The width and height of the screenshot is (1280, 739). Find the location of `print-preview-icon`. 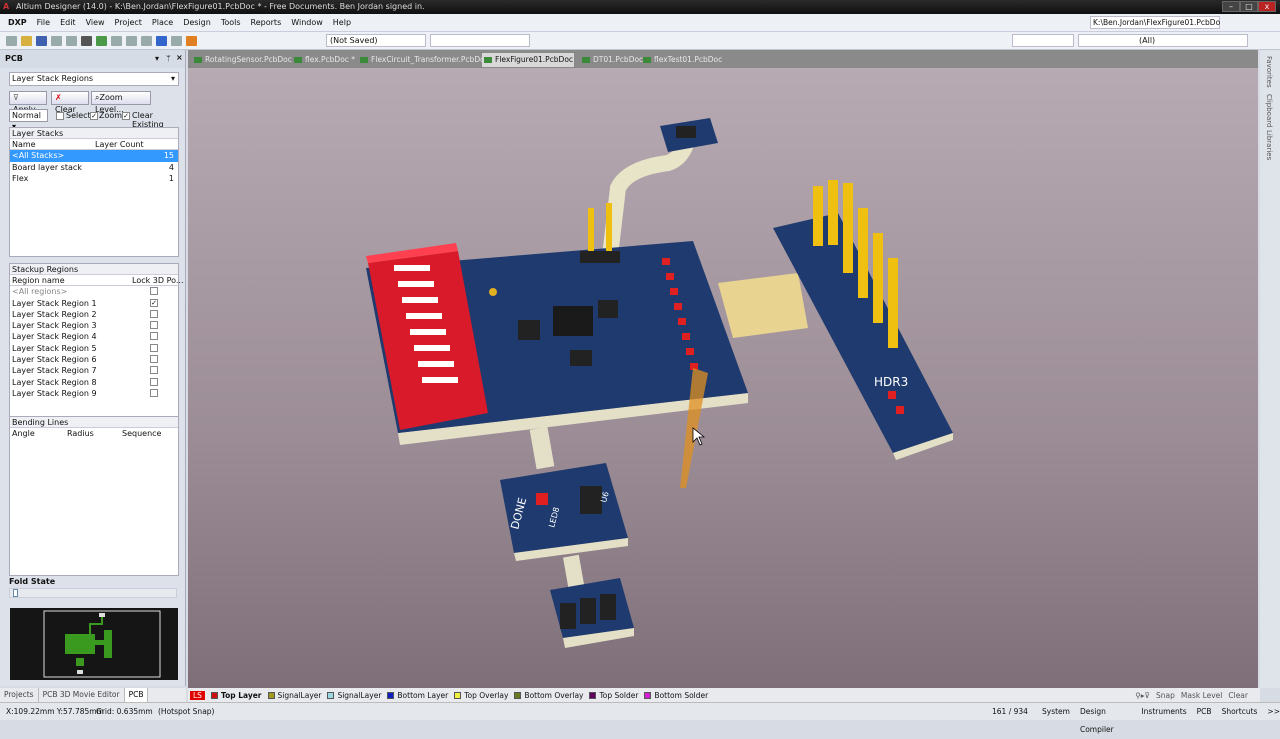

print-preview-icon is located at coordinates (71, 40).